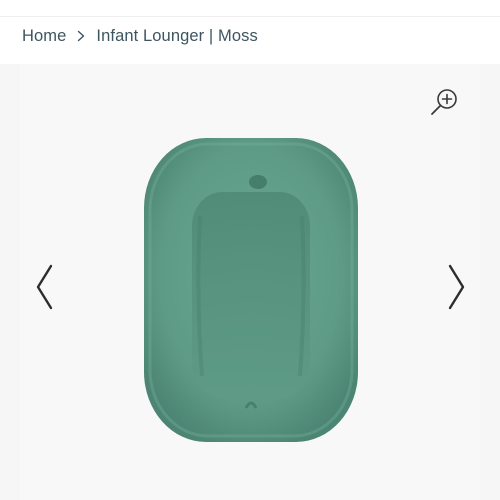 This screenshot has width=500, height=500. I want to click on zoom-in-icon, so click(445, 103).